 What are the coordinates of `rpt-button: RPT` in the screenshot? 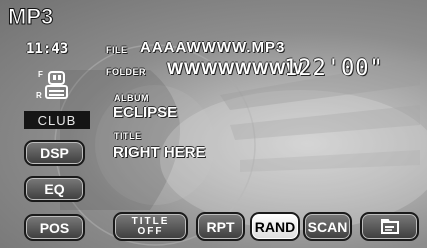 It's located at (220, 226).